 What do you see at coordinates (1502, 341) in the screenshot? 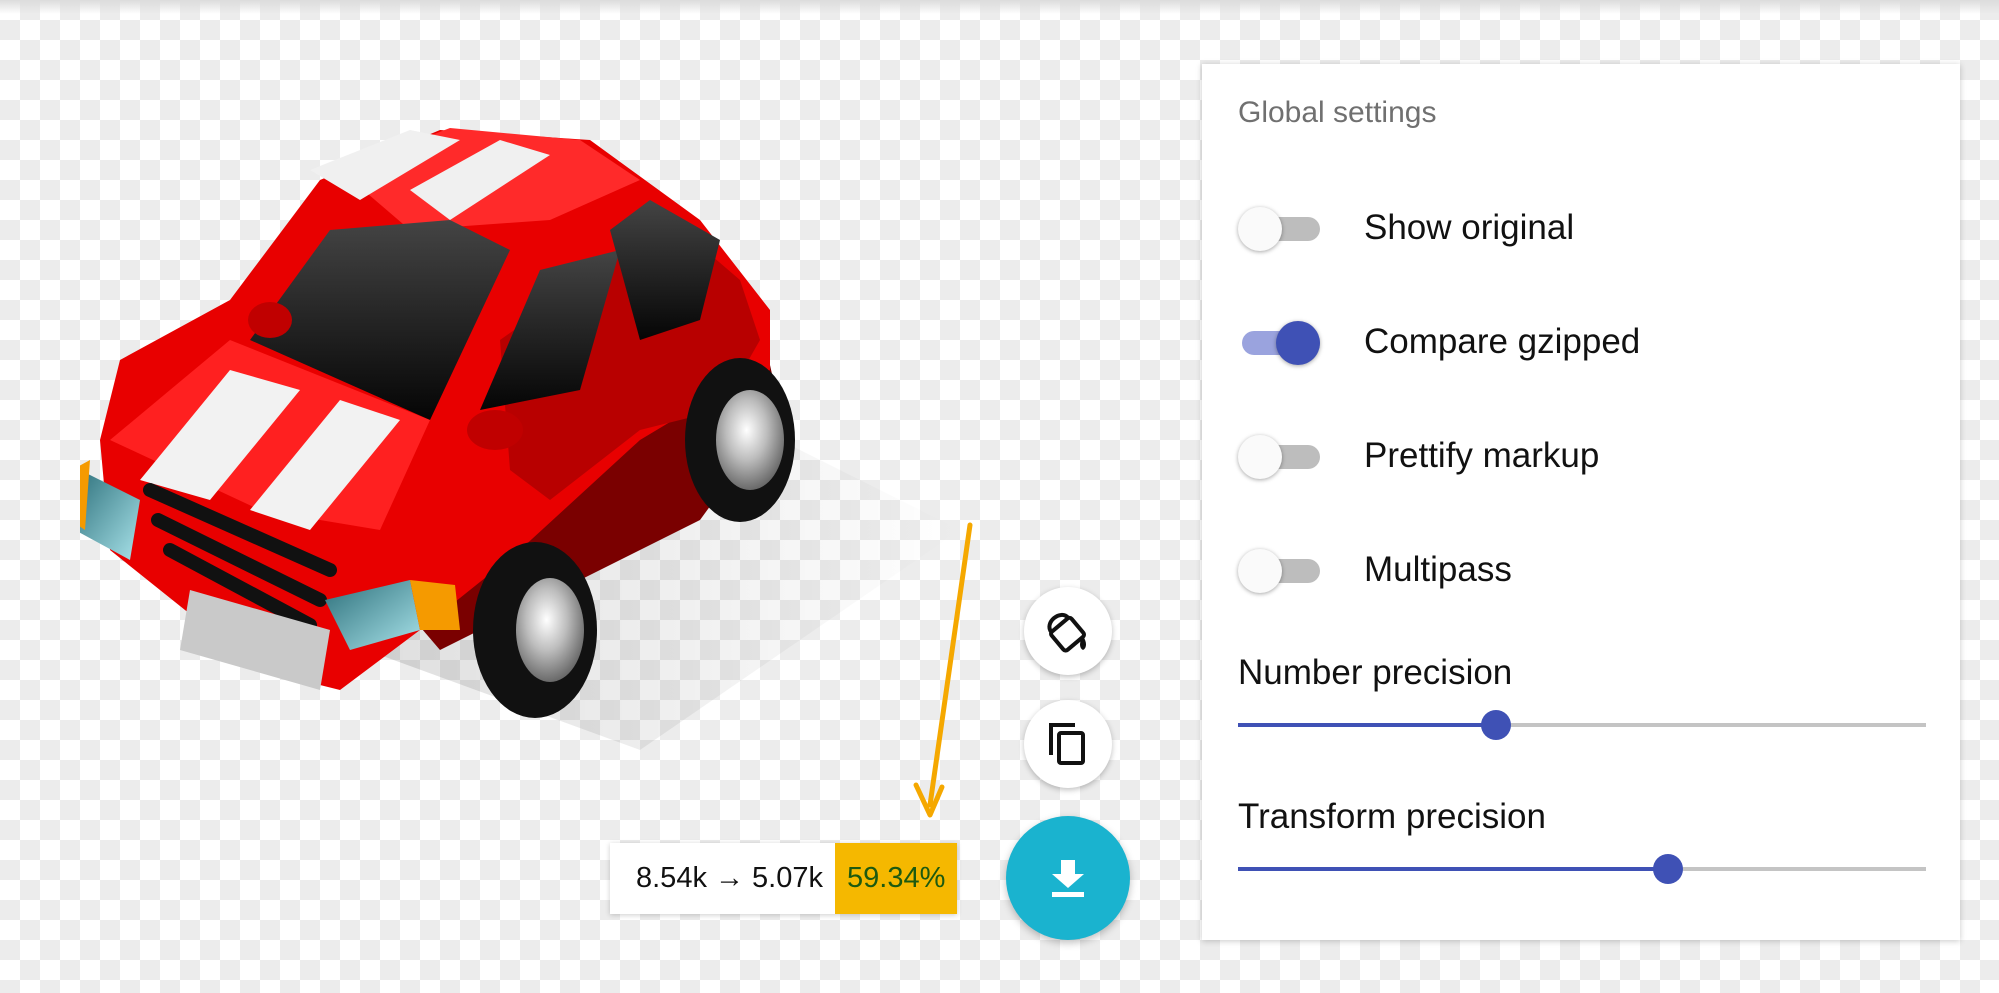
I see `toggle-label: Compare gzipped` at bounding box center [1502, 341].